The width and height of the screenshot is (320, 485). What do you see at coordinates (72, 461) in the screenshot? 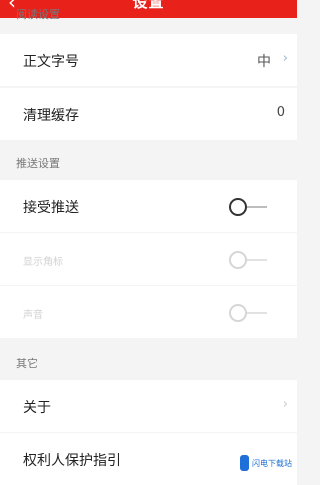
I see `rights-guide-label: 权利人保护指引` at bounding box center [72, 461].